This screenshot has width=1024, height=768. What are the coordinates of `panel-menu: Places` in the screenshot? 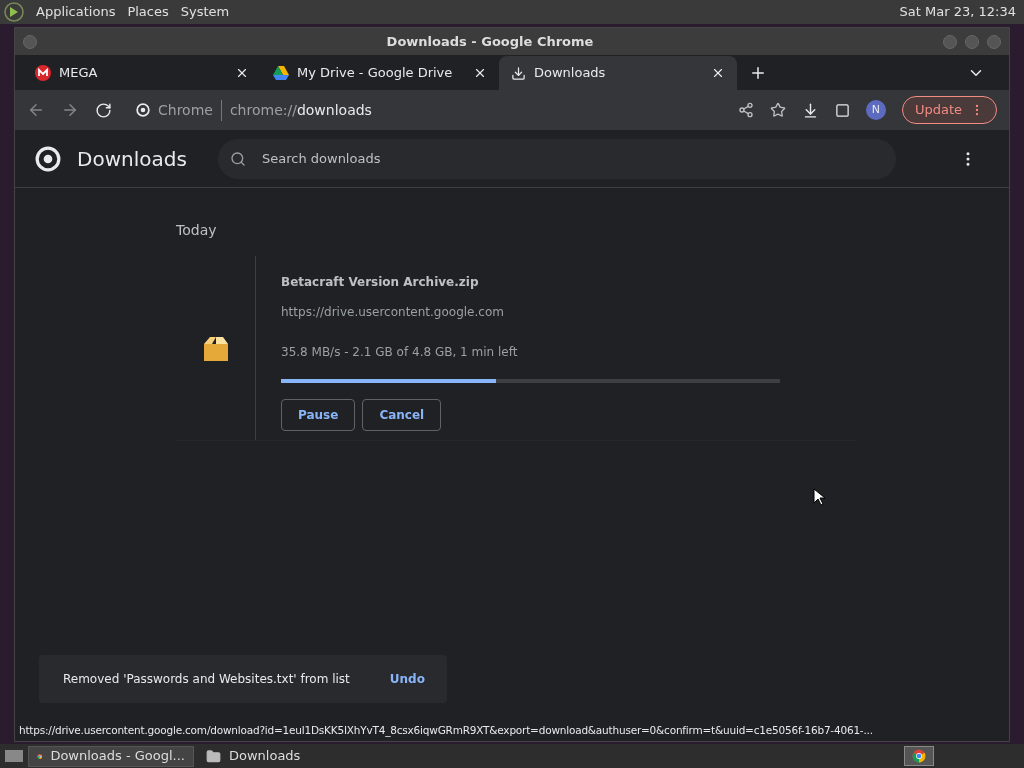 It's located at (148, 12).